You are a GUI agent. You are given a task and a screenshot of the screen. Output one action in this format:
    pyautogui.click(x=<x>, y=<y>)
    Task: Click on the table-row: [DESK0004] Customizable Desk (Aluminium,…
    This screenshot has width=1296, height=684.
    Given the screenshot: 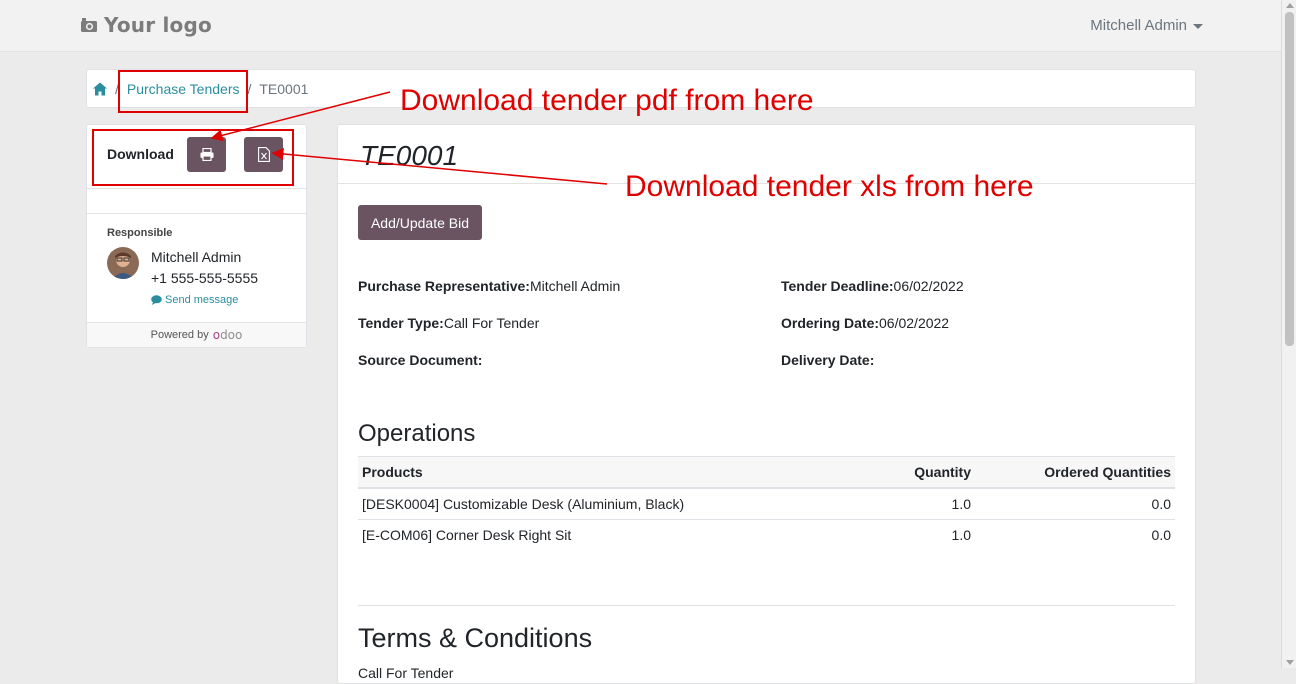 What is the action you would take?
    pyautogui.click(x=766, y=504)
    